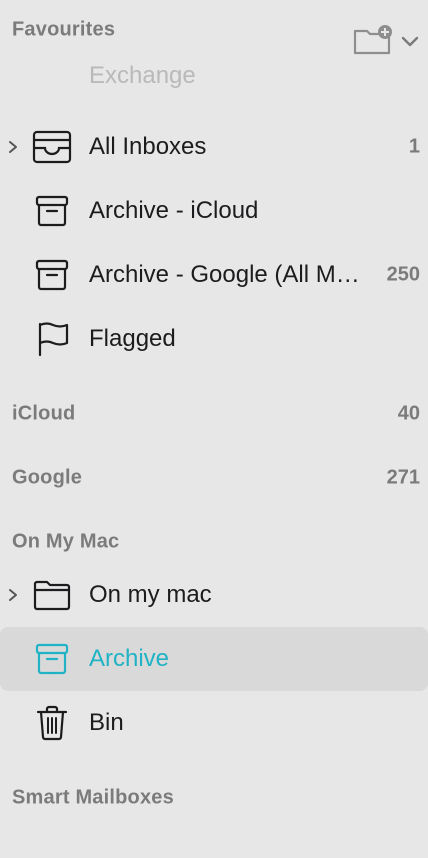 The image size is (428, 858). What do you see at coordinates (142, 75) in the screenshot?
I see `exchange-subheader: Exchange` at bounding box center [142, 75].